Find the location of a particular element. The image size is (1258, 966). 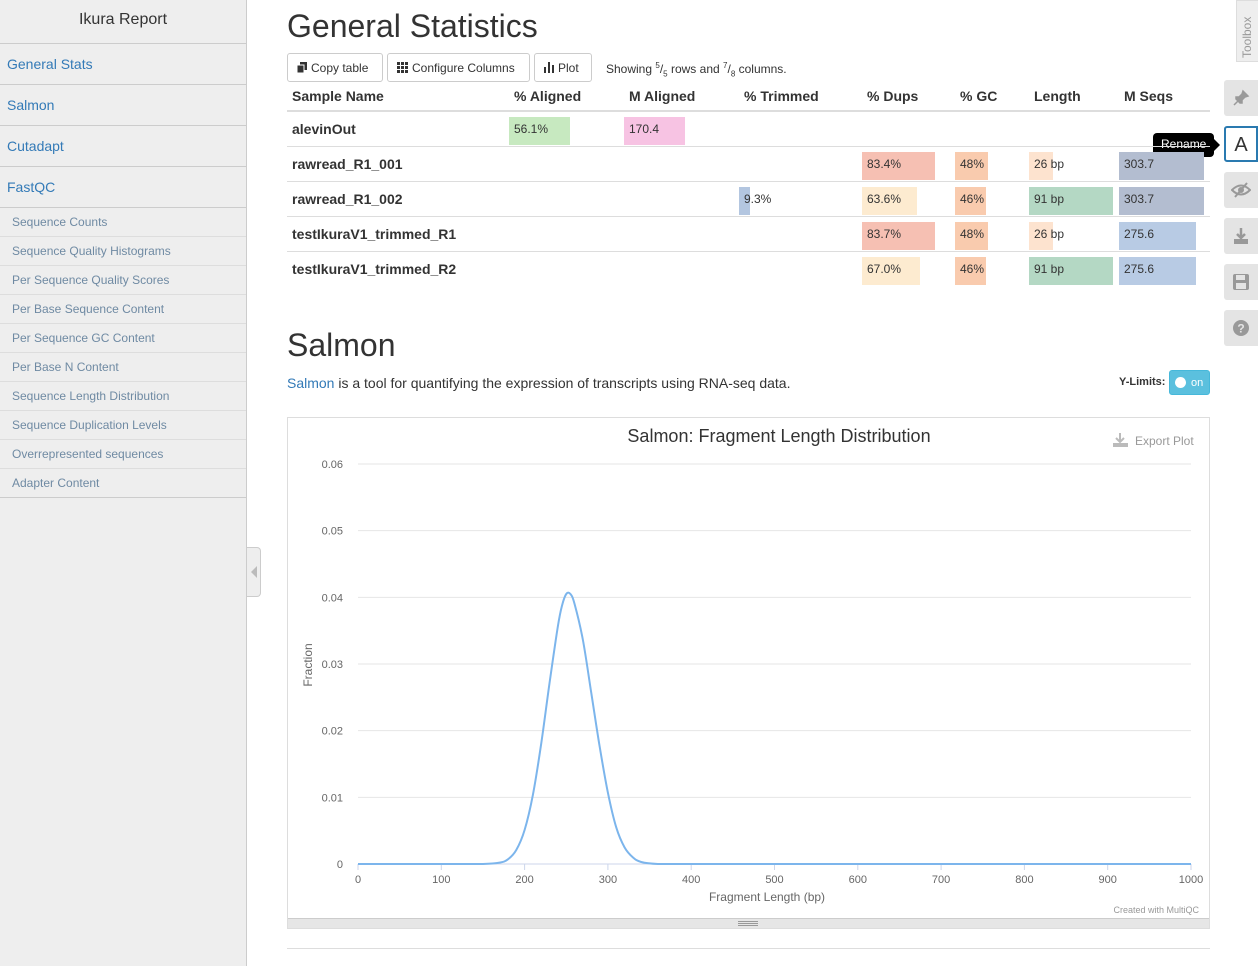

sidebar-item-sequence-counts: Sequence Counts is located at coordinates (123, 222).